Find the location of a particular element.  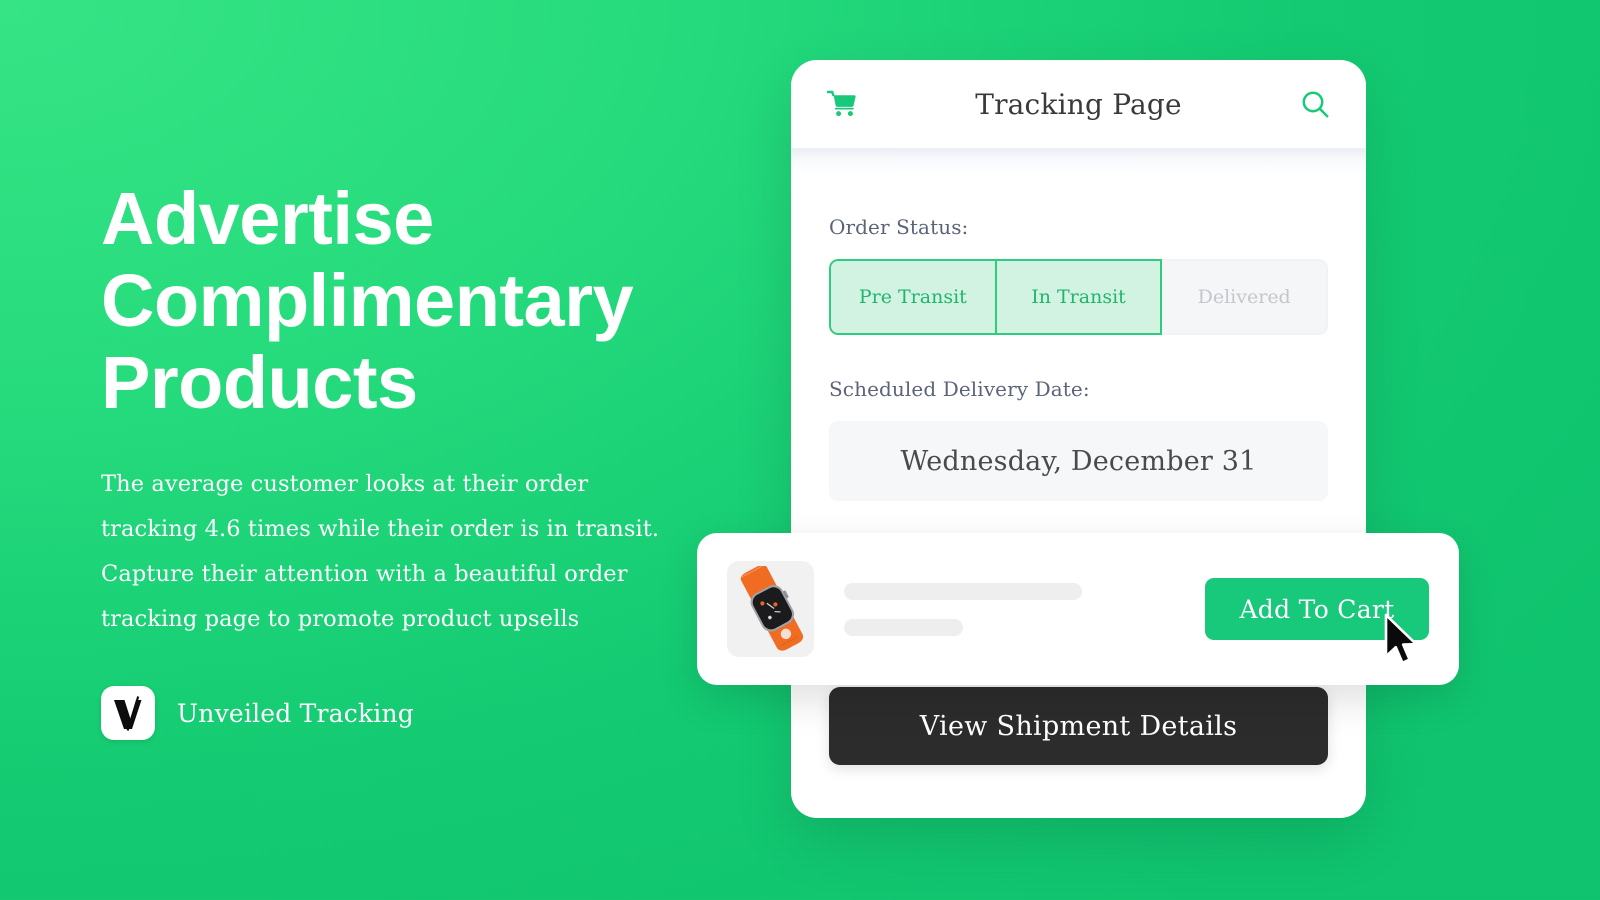

order-status-segmented-control: Pre Transit In Transit Delivered is located at coordinates (1078, 297).